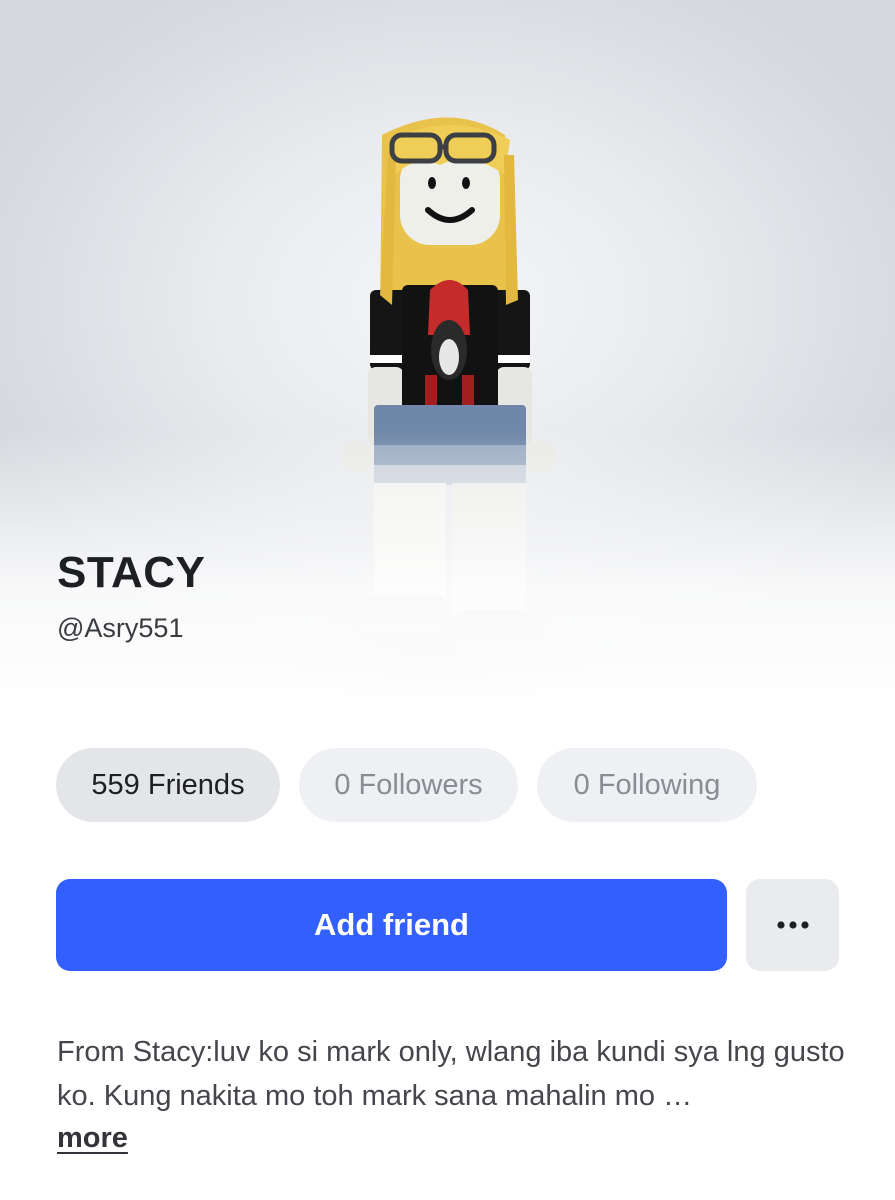 Image resolution: width=895 pixels, height=1200 pixels. What do you see at coordinates (408, 785) in the screenshot?
I see `followers-stat-button: 0 Followers` at bounding box center [408, 785].